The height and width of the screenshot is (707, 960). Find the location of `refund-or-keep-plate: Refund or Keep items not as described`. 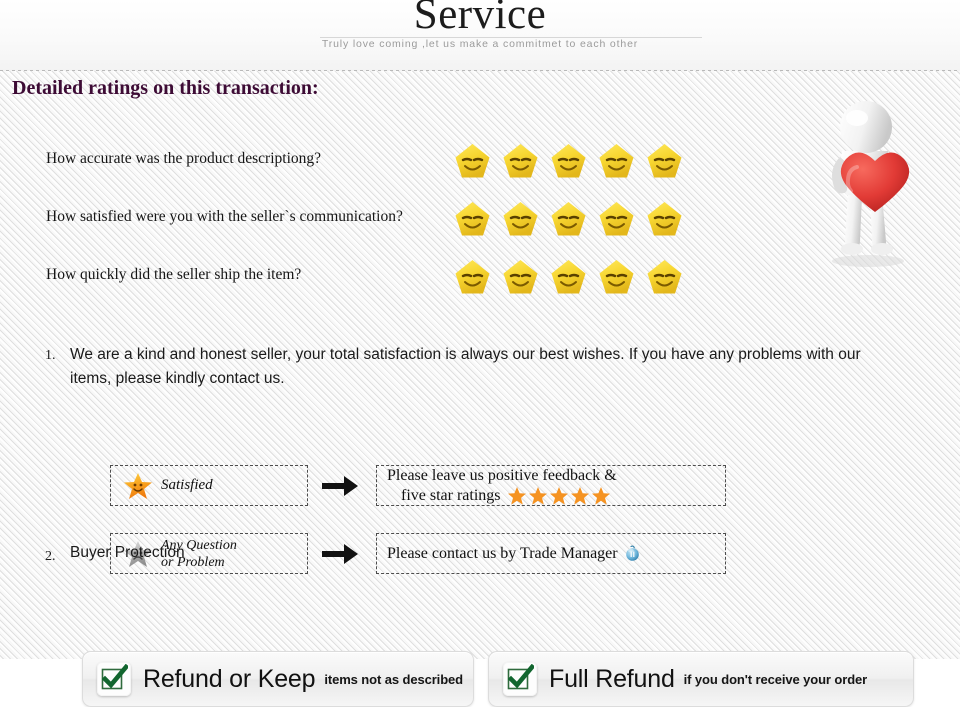

refund-or-keep-plate: Refund or Keep items not as described is located at coordinates (278, 679).